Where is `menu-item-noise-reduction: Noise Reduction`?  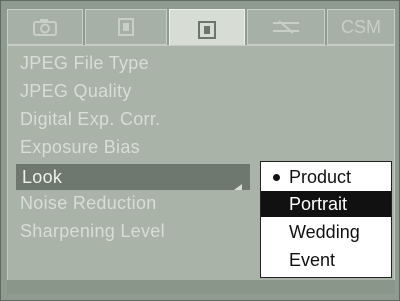
menu-item-noise-reduction: Noise Reduction is located at coordinates (88, 203).